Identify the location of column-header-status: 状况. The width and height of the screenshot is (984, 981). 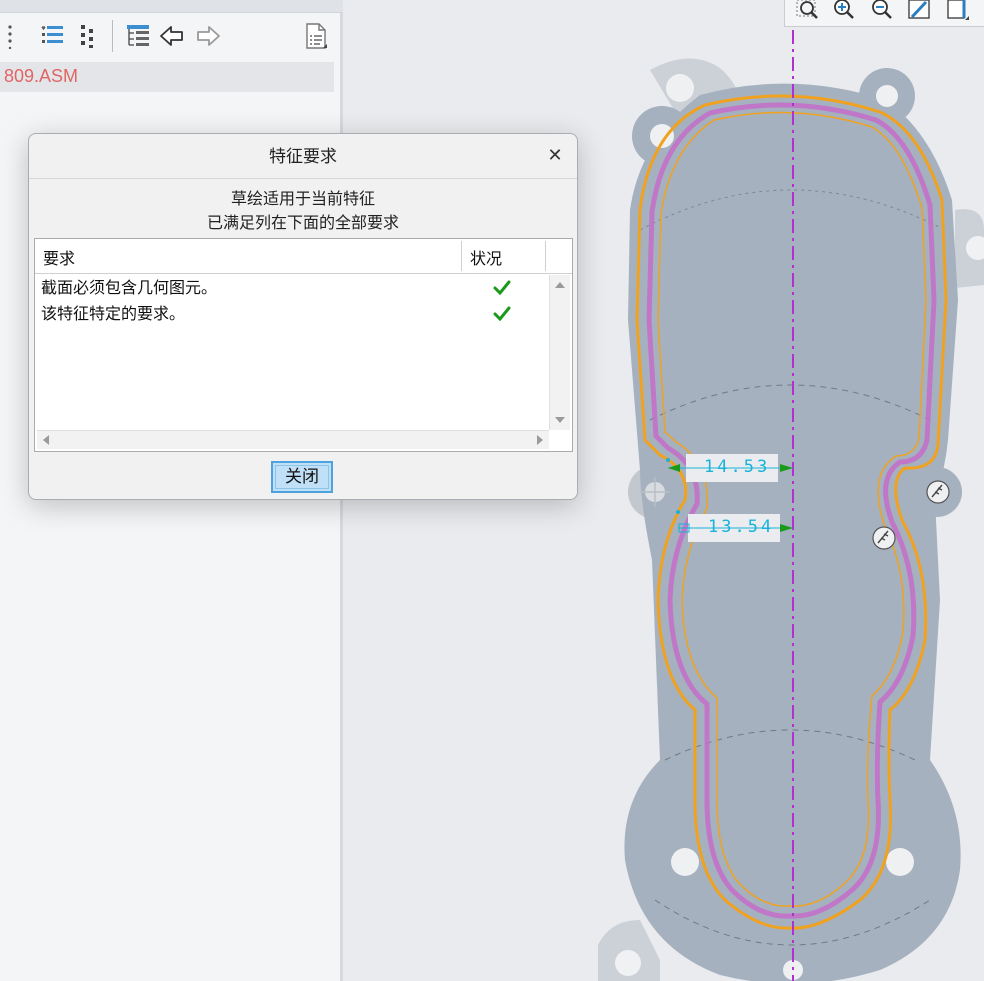
(486, 256).